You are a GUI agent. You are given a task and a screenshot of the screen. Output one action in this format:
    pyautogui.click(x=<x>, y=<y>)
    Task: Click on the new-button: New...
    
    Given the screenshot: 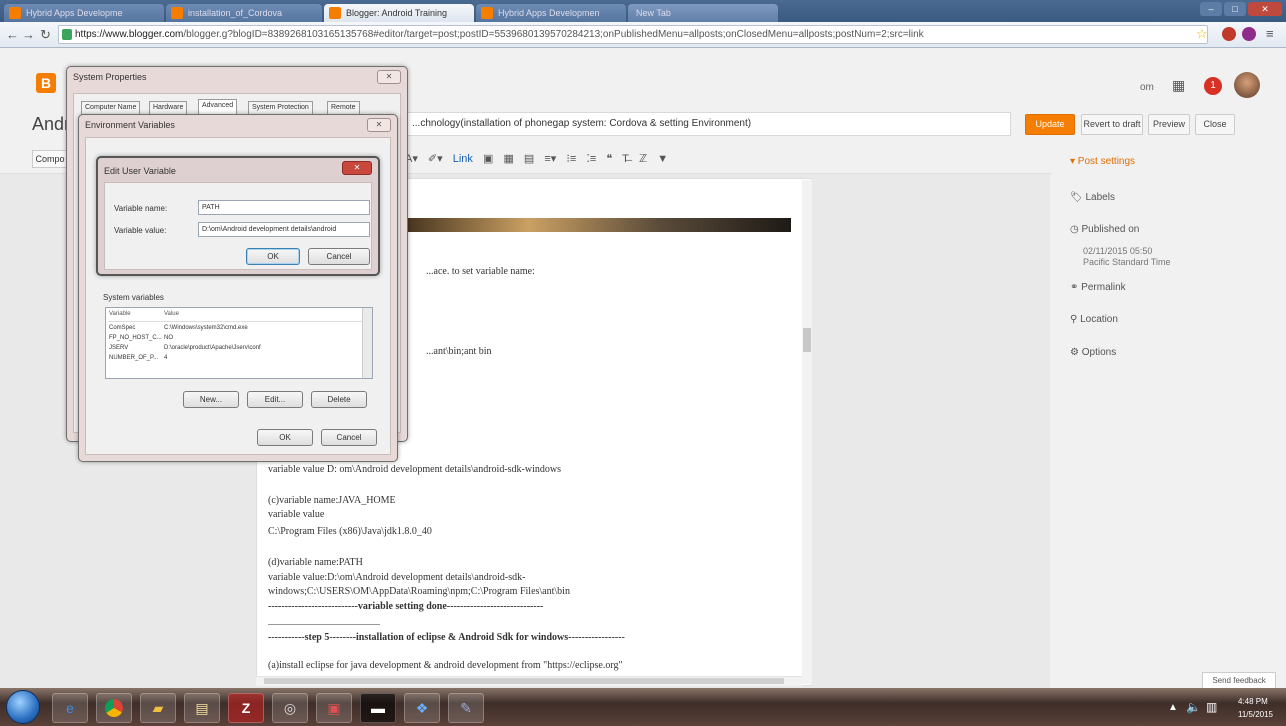 What is the action you would take?
    pyautogui.click(x=211, y=399)
    